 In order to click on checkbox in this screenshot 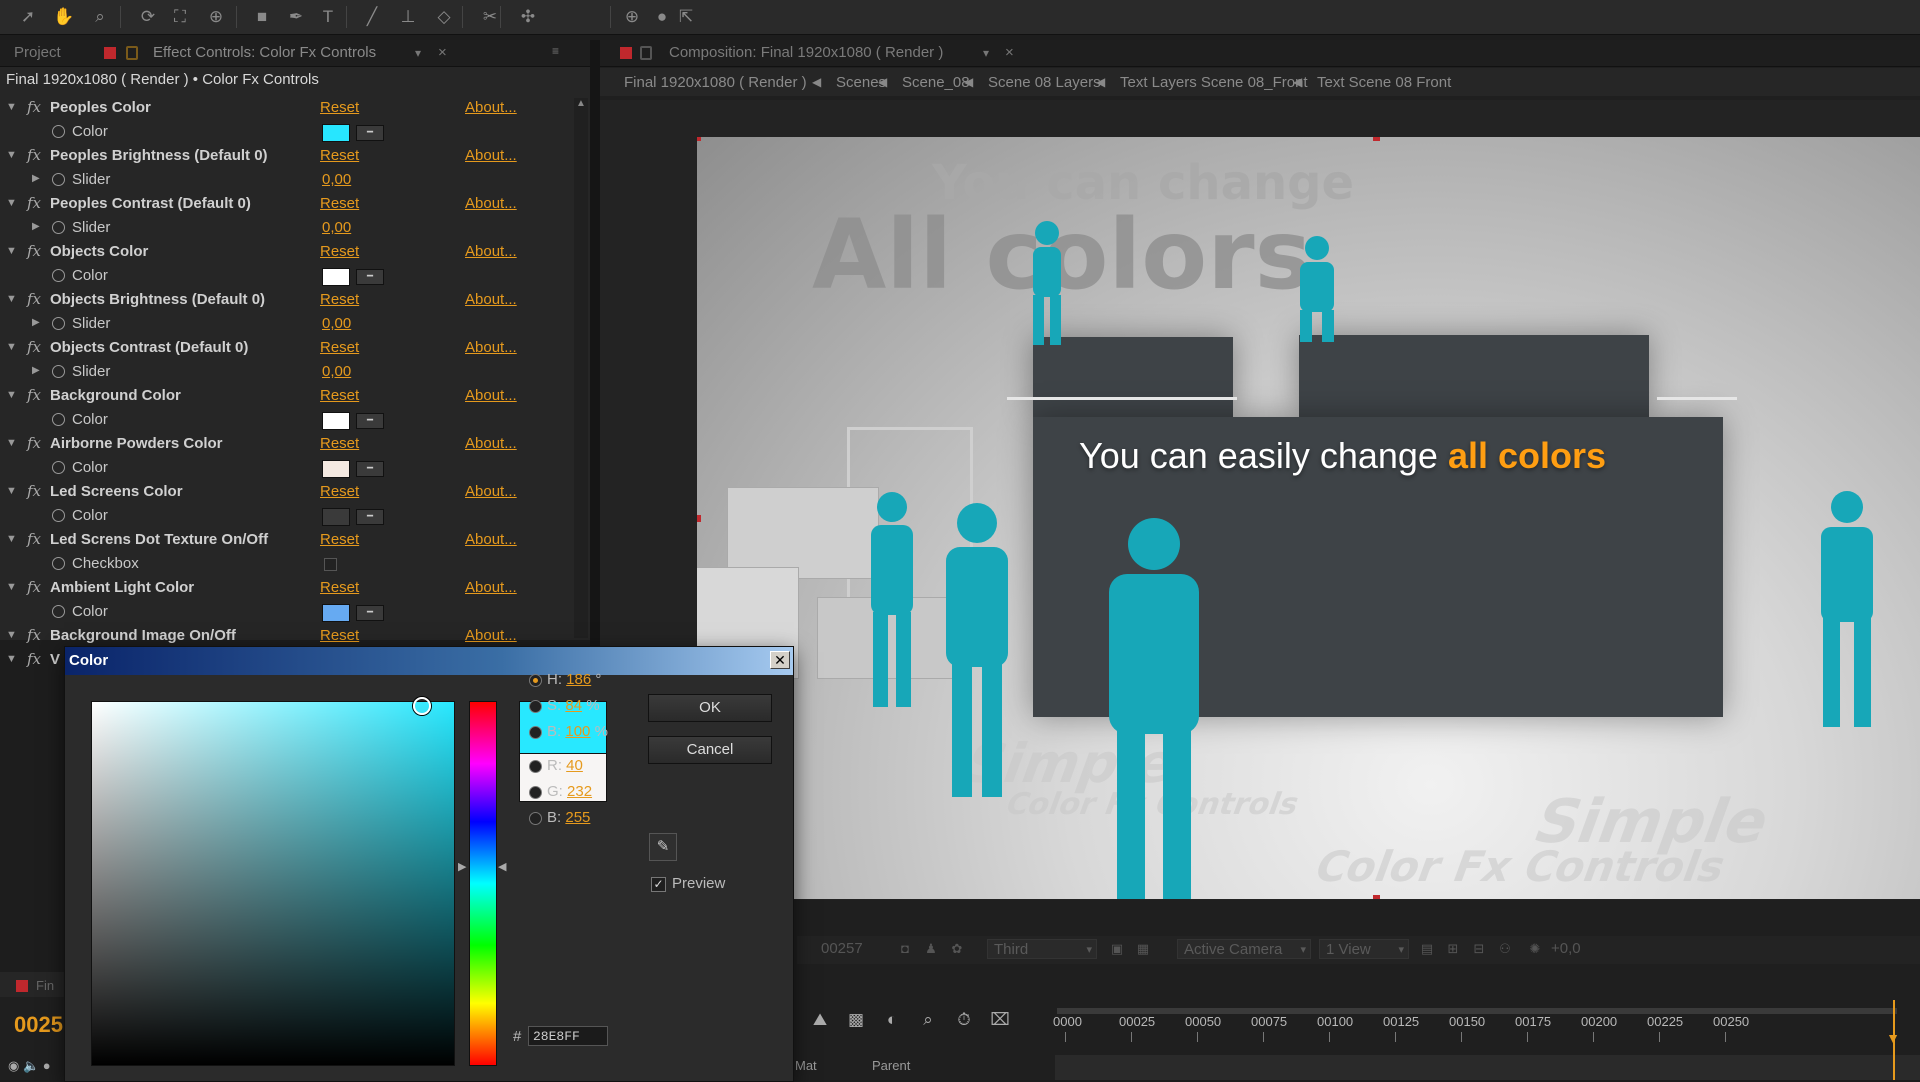, I will do `click(330, 564)`.